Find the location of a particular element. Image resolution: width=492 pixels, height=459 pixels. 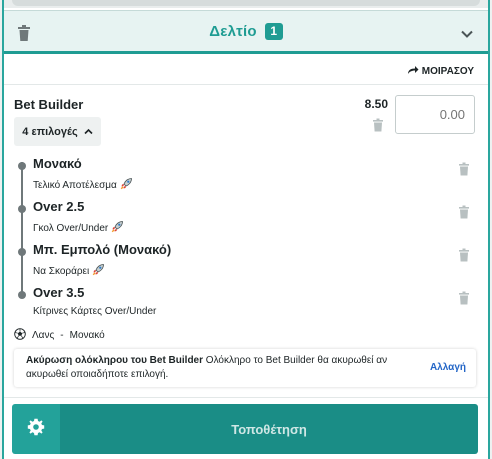

selection-count-badge: 1 is located at coordinates (273, 31).